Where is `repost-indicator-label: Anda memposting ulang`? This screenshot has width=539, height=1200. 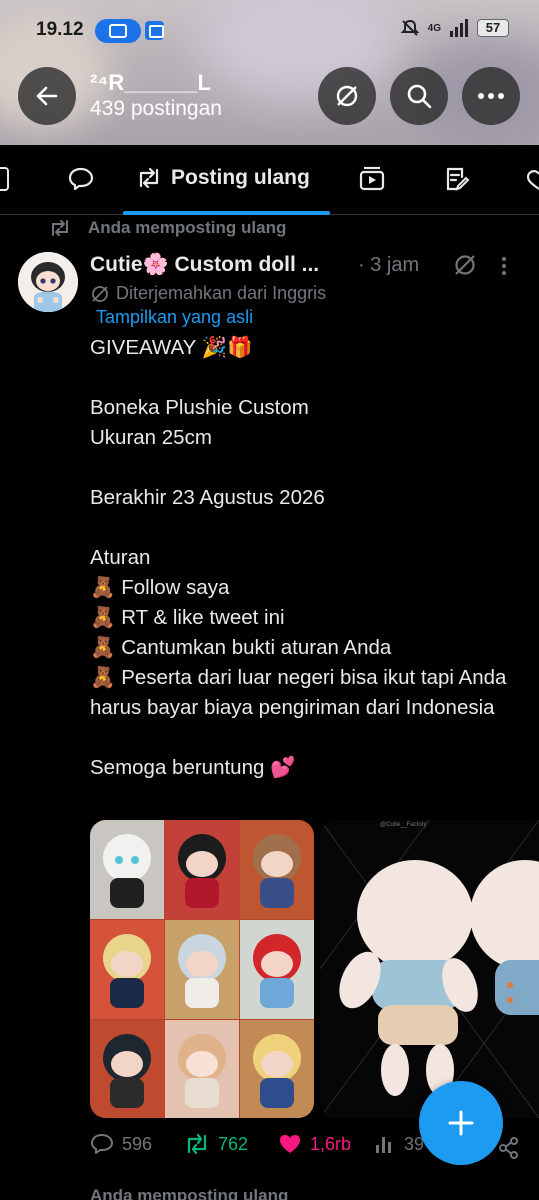
repost-indicator-label: Anda memposting ulang is located at coordinates (187, 227).